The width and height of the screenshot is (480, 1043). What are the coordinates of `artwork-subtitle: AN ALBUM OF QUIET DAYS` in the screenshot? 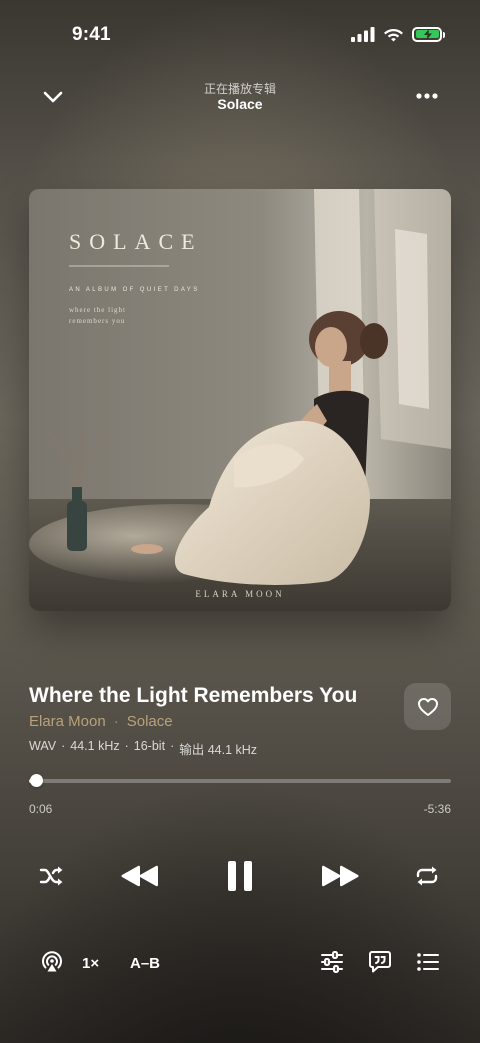 It's located at (134, 290).